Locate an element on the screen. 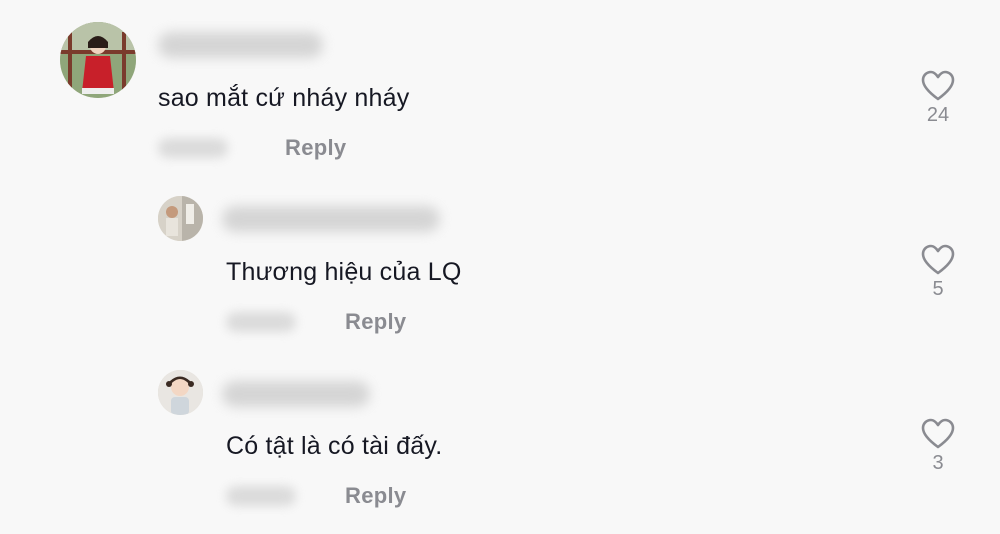 Image resolution: width=1000 pixels, height=534 pixels. like-button: 5 is located at coordinates (938, 272).